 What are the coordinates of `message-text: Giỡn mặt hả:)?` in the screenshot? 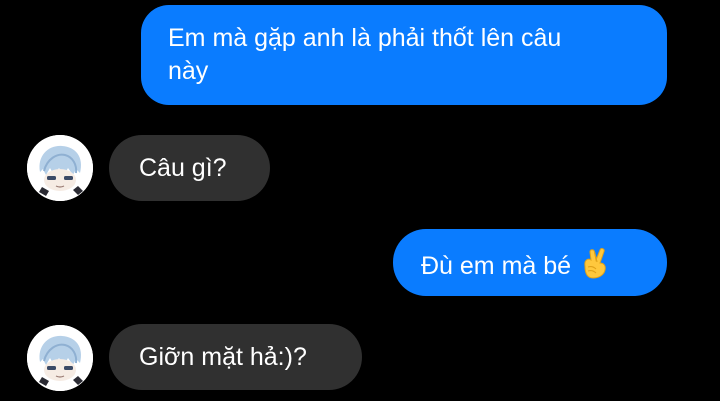 It's located at (223, 357).